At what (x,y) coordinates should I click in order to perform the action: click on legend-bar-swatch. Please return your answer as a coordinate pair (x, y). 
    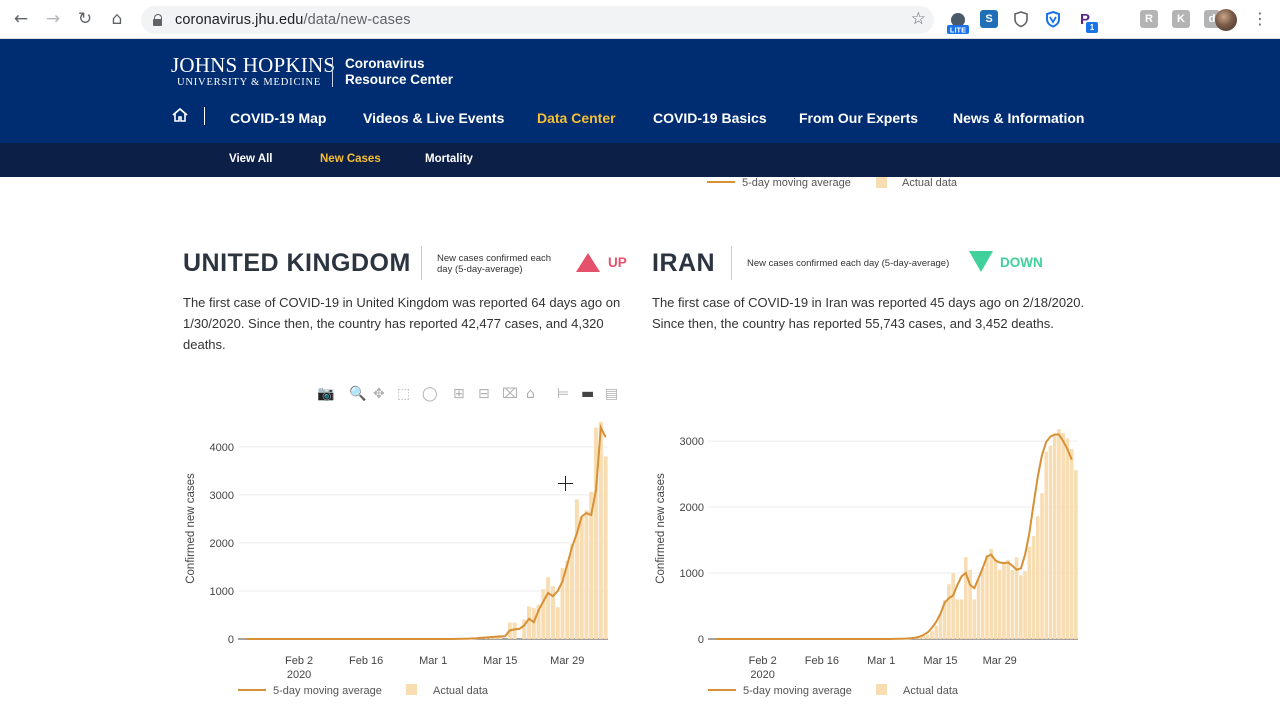
    Looking at the image, I should click on (411, 689).